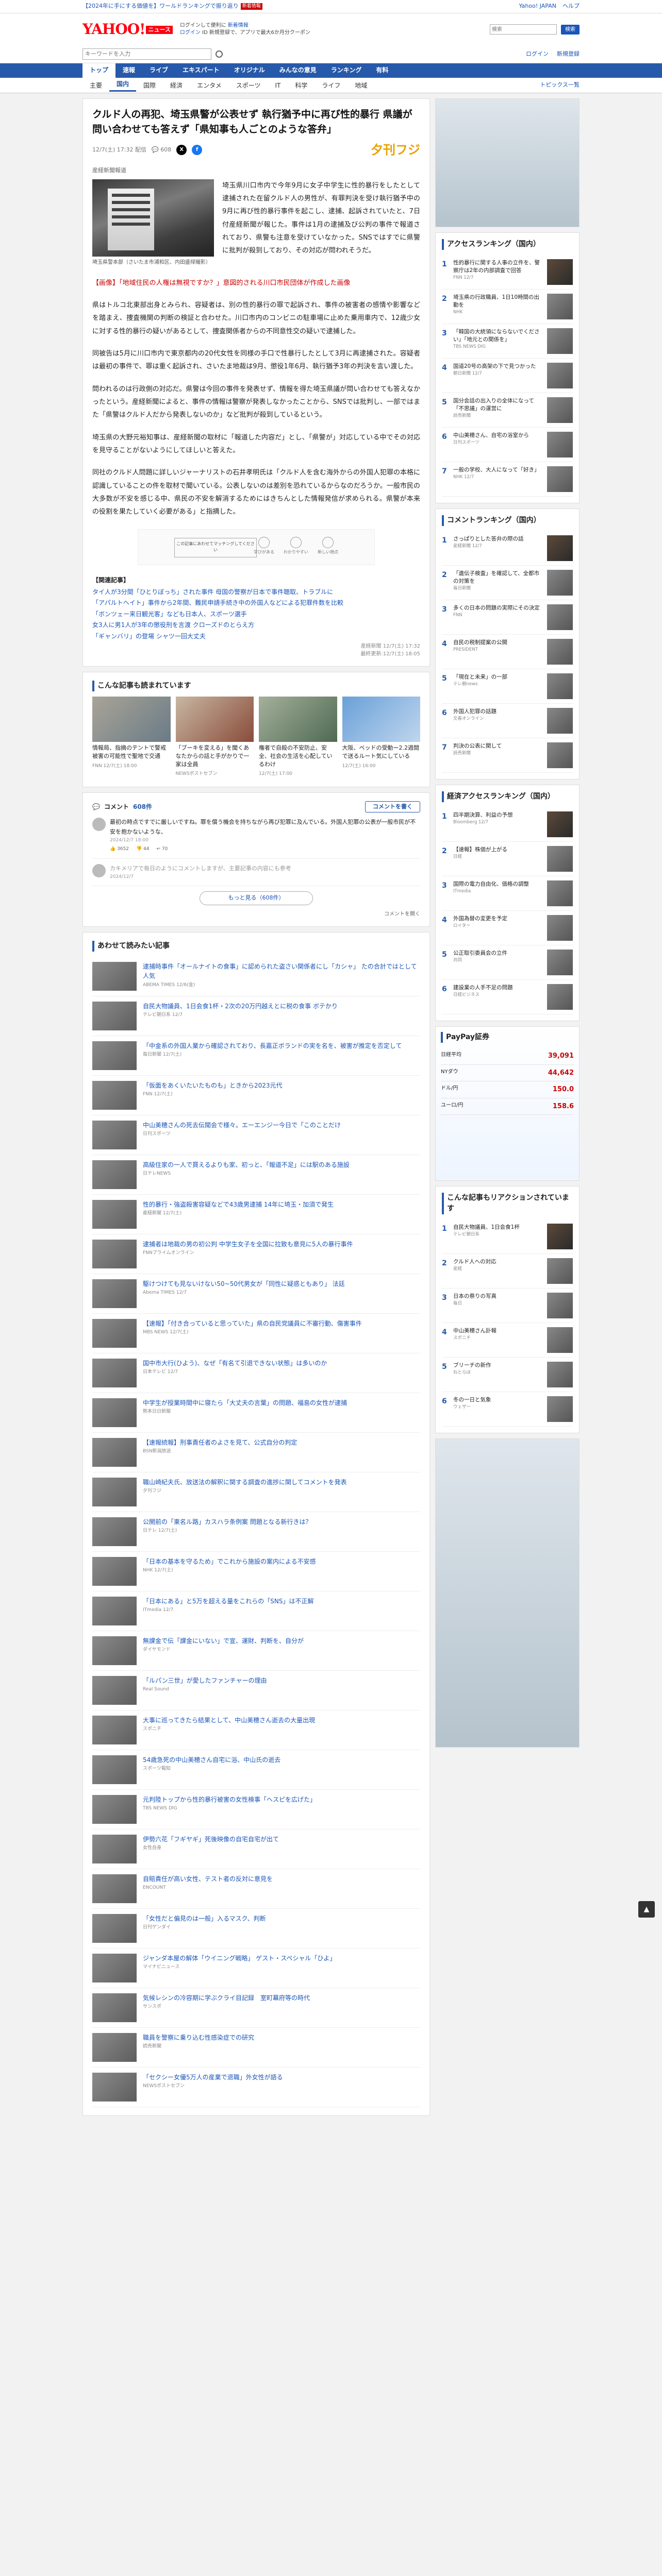  Describe the element at coordinates (523, 29) in the screenshot. I see `header-search-input` at that location.